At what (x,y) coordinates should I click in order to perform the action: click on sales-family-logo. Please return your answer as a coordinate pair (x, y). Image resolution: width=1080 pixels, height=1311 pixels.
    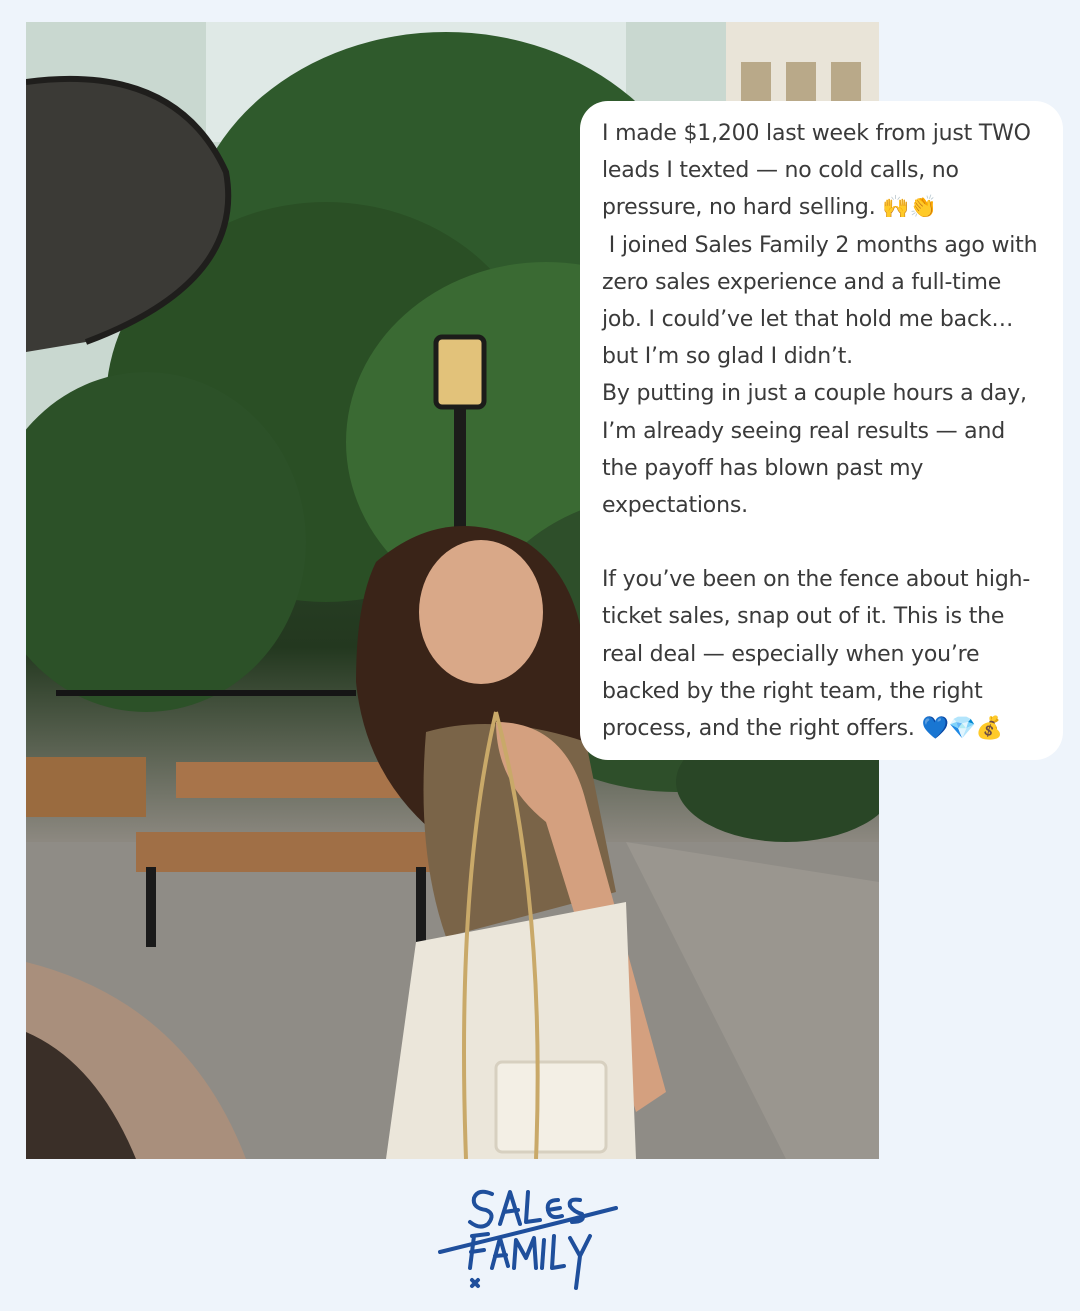
    Looking at the image, I should click on (530, 1237).